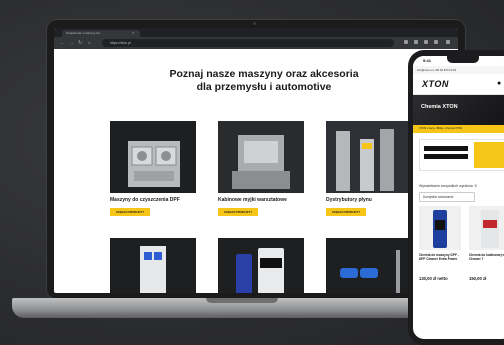 The height and width of the screenshot is (345, 504). I want to click on bookmark-icon, so click(416, 42).